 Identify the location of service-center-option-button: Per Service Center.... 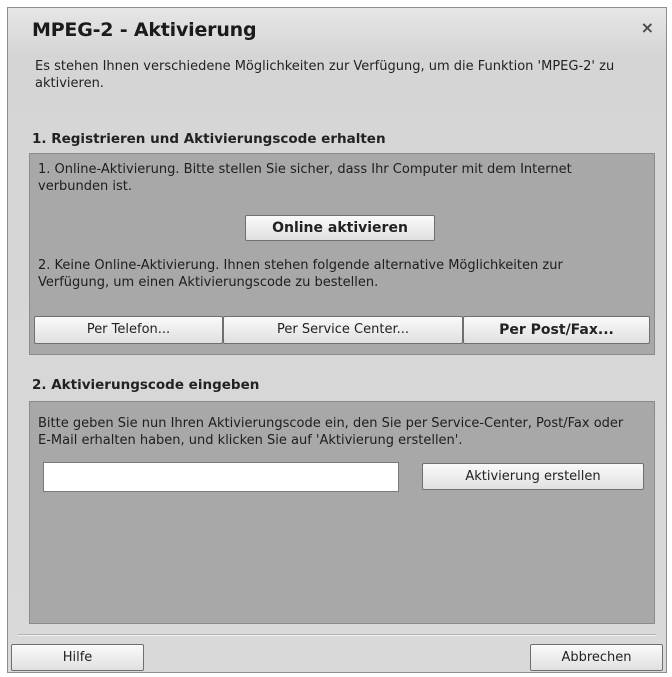
(343, 330).